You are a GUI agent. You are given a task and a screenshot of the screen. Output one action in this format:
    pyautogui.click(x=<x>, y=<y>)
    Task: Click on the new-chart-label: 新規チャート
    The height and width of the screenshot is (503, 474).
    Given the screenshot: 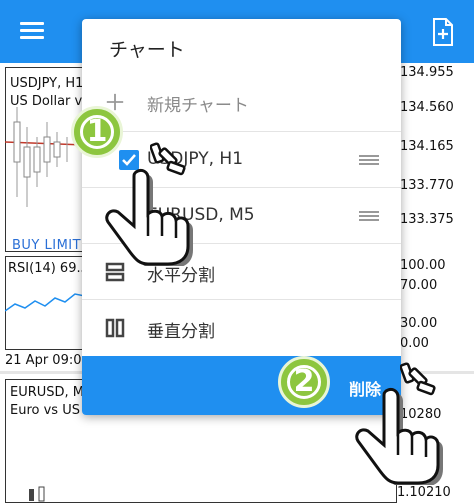 What is the action you would take?
    pyautogui.click(x=198, y=106)
    